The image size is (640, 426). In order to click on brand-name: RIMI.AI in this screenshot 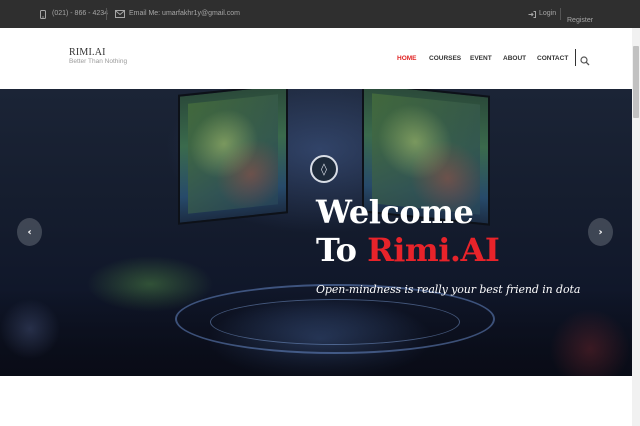, I will do `click(87, 52)`.